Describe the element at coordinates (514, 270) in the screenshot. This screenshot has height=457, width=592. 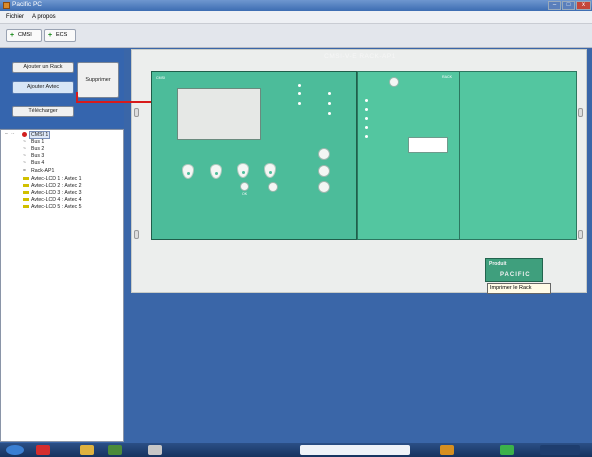
I see `print-rack-button: Produit PACIFIC` at that location.